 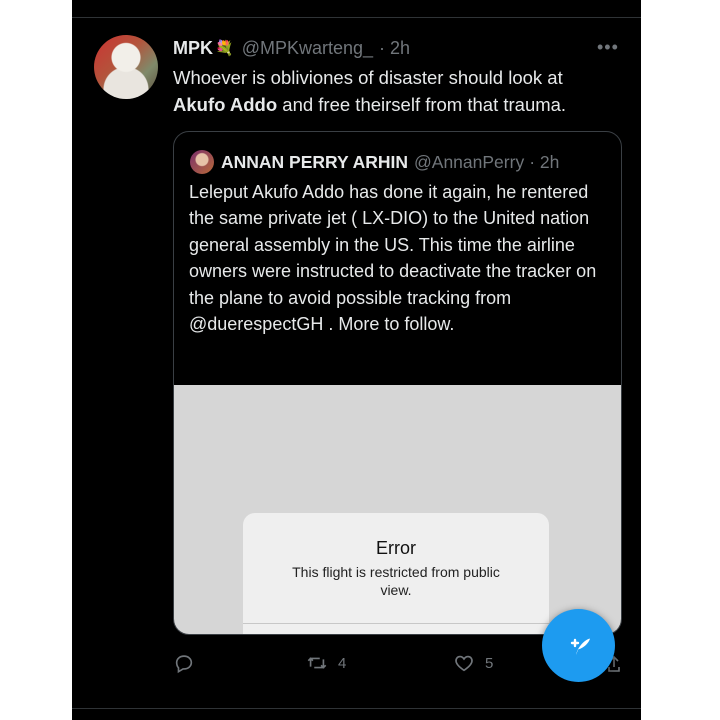 I want to click on retweet-button: 4, so click(x=326, y=663).